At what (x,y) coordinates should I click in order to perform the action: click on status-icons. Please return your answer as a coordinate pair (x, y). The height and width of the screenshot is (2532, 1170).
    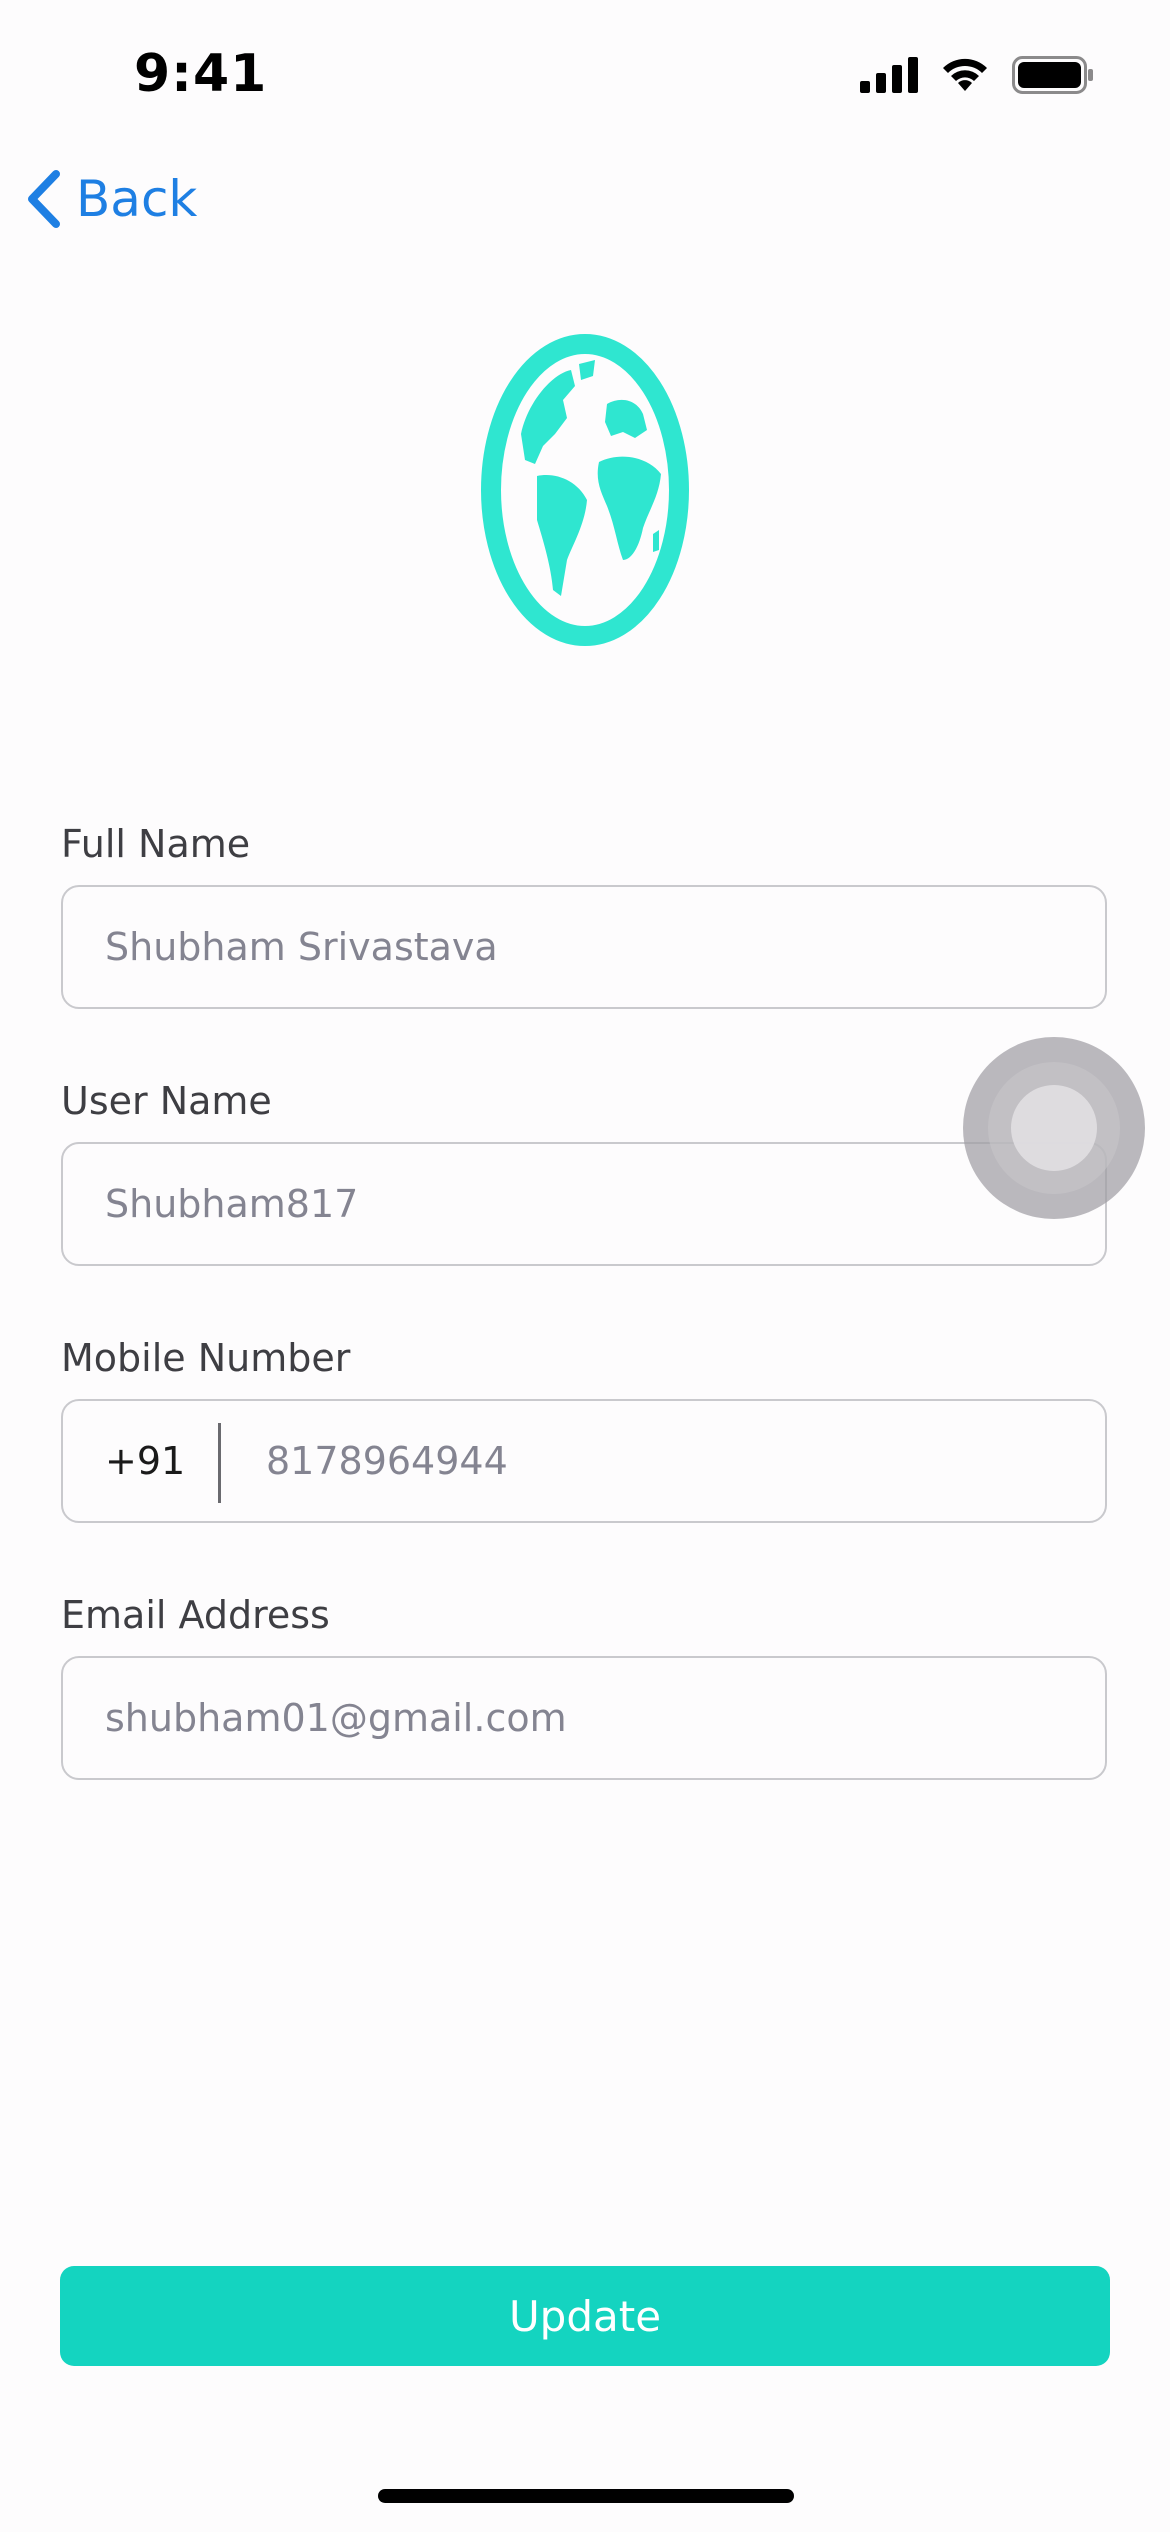
    Looking at the image, I should click on (977, 75).